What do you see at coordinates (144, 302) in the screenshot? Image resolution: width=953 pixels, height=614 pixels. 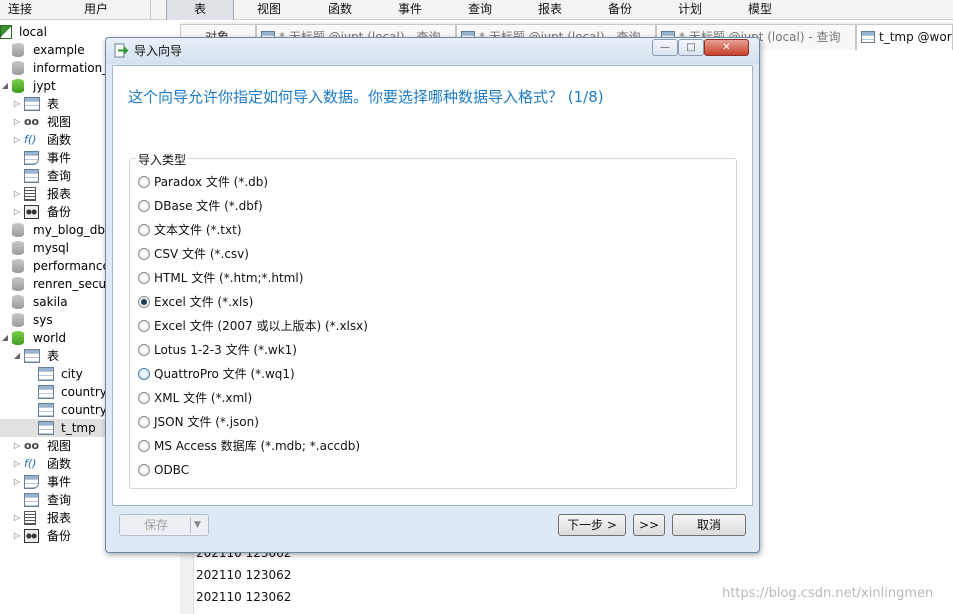 I see `radio-checked-icon` at bounding box center [144, 302].